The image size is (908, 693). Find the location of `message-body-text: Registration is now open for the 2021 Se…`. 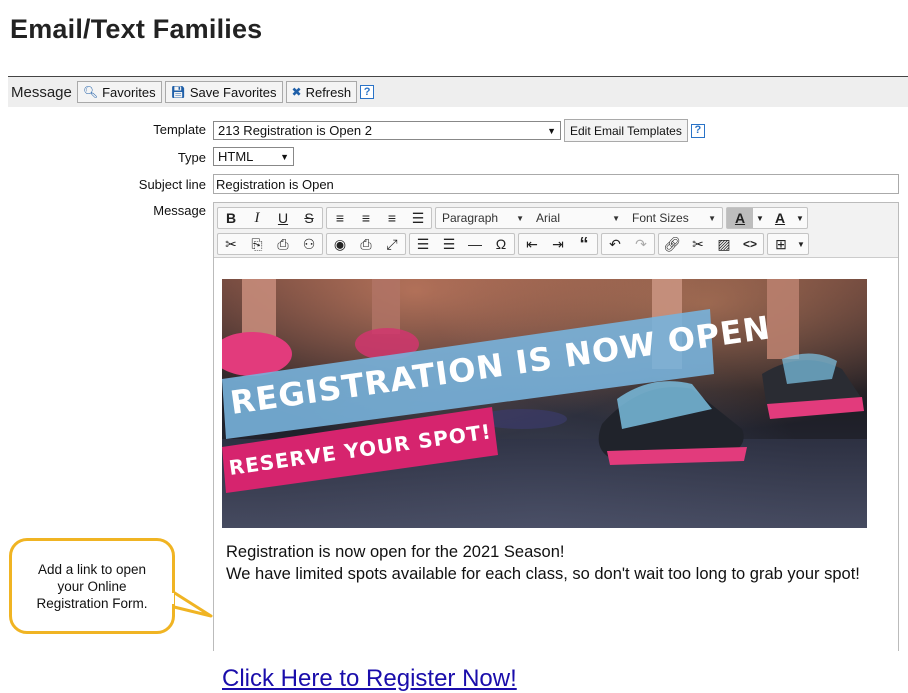

message-body-text: Registration is now open for the 2021 Se… is located at coordinates (543, 563).